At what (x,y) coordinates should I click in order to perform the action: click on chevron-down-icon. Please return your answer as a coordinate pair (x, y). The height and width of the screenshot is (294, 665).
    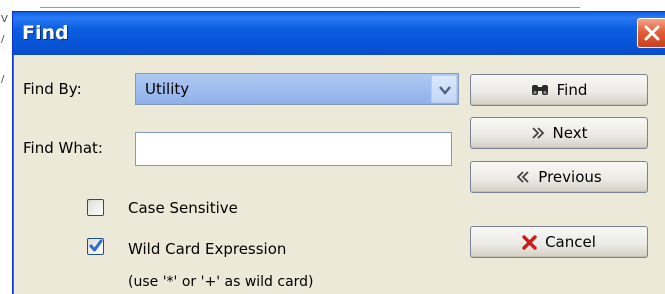
    Looking at the image, I should click on (445, 90).